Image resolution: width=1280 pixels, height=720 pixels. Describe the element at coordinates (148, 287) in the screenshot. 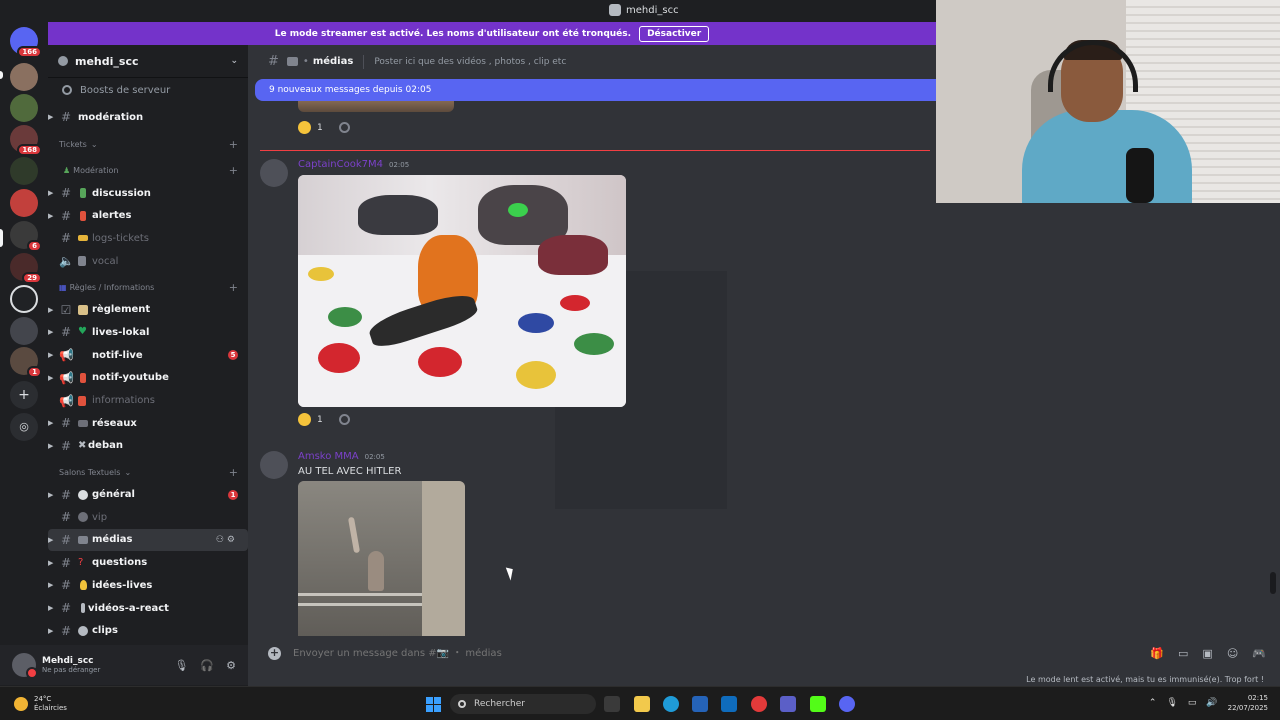

I see `category-regles: ▦ Règles / Informations +` at that location.